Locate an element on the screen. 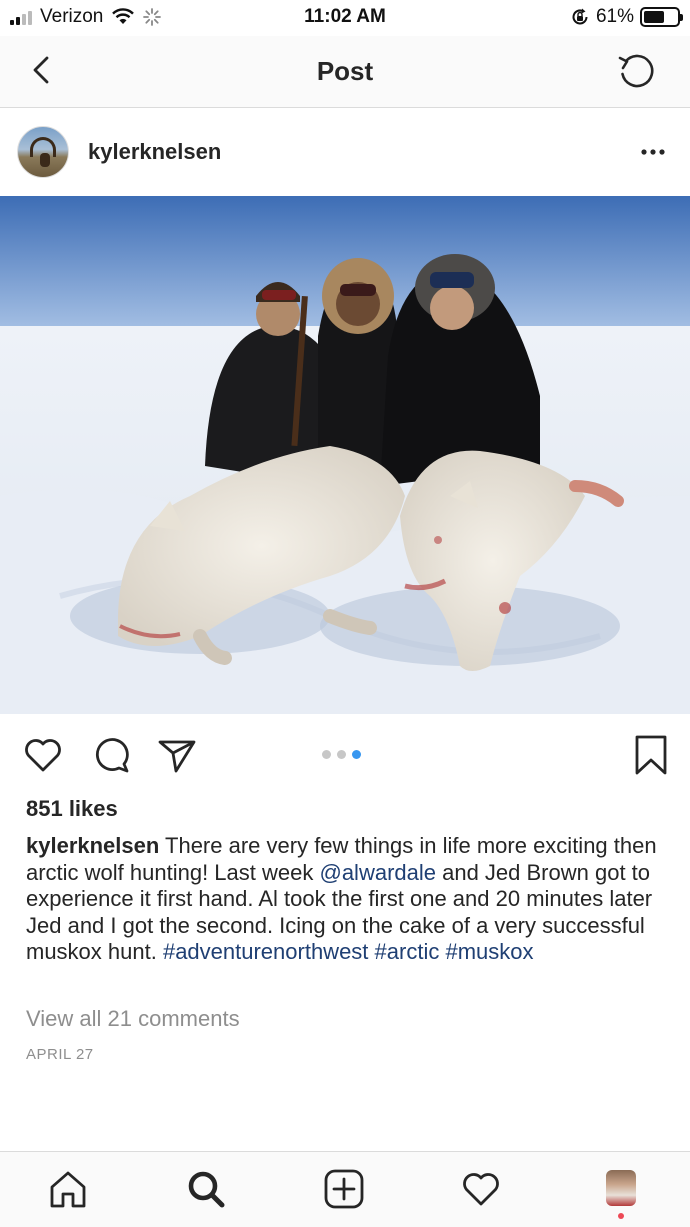  comment-icon is located at coordinates (111, 755).